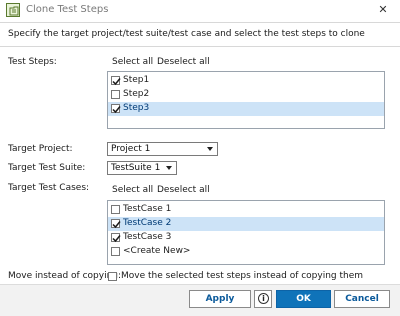 This screenshot has width=400, height=316. I want to click on cases-select-all-link: Select all, so click(132, 190).